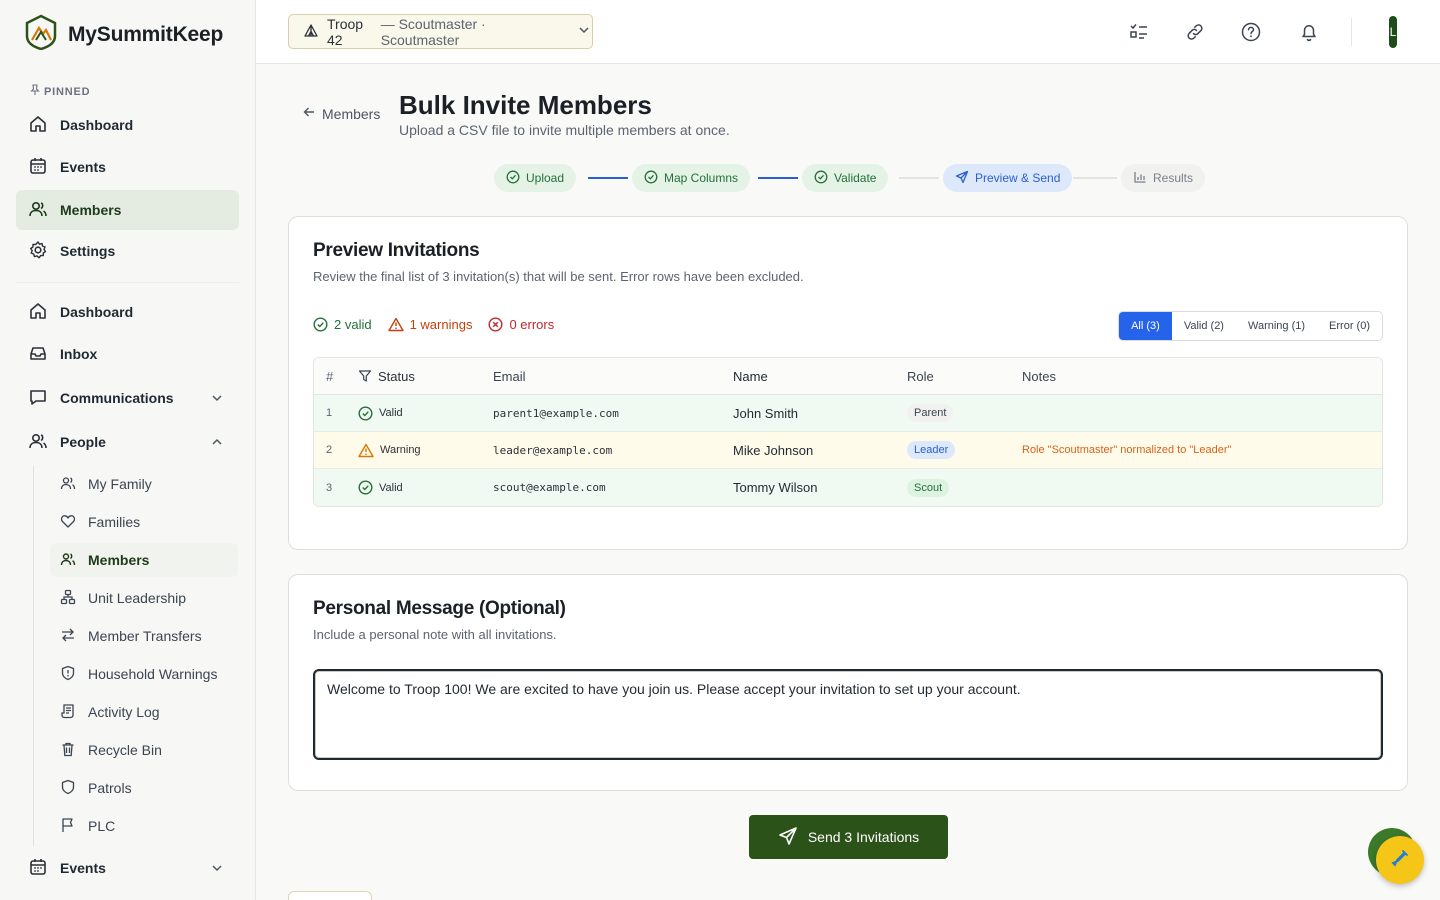 The width and height of the screenshot is (1440, 900). Describe the element at coordinates (309, 113) in the screenshot. I see `arrow-left-icon` at that location.